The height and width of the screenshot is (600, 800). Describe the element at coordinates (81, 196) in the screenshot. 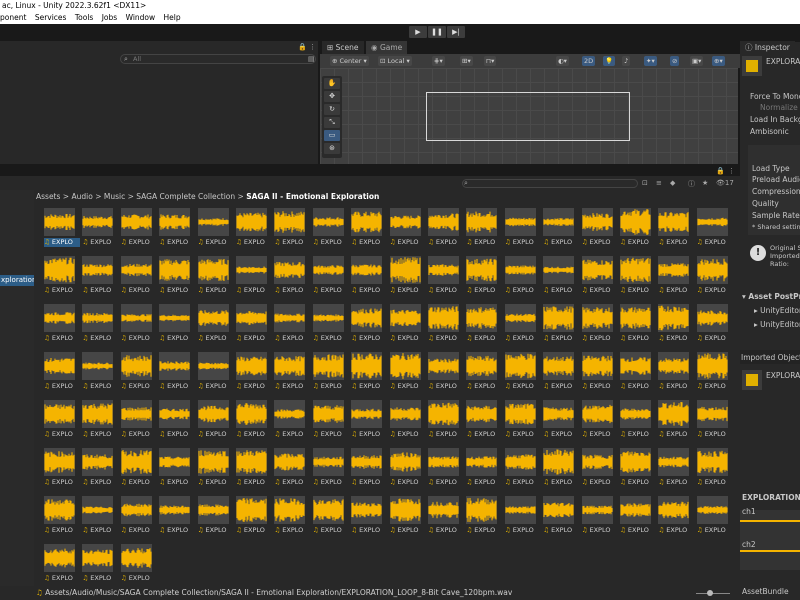

I see `breadcrumb-audio: Audio` at that location.